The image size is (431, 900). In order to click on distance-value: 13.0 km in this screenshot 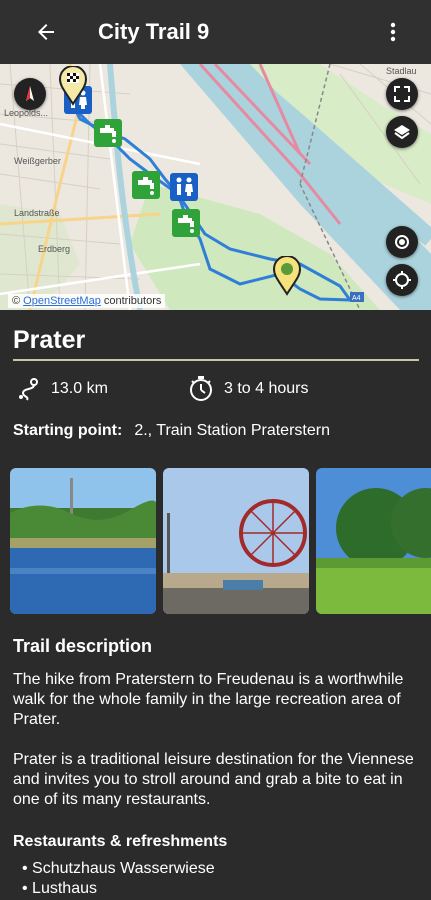, I will do `click(79, 388)`.